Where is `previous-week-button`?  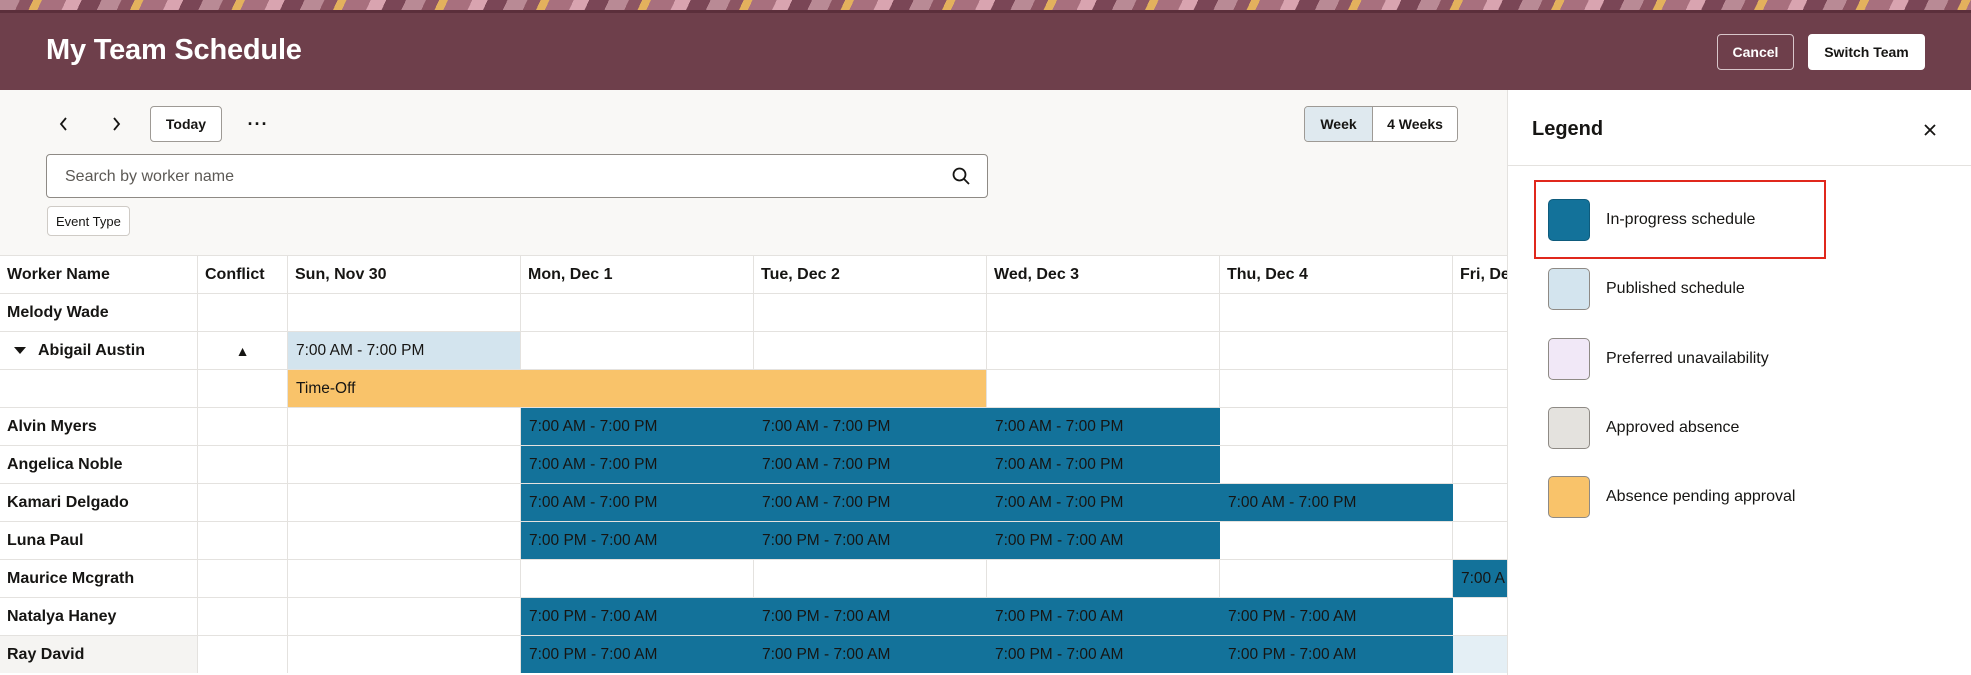 previous-week-button is located at coordinates (64, 124).